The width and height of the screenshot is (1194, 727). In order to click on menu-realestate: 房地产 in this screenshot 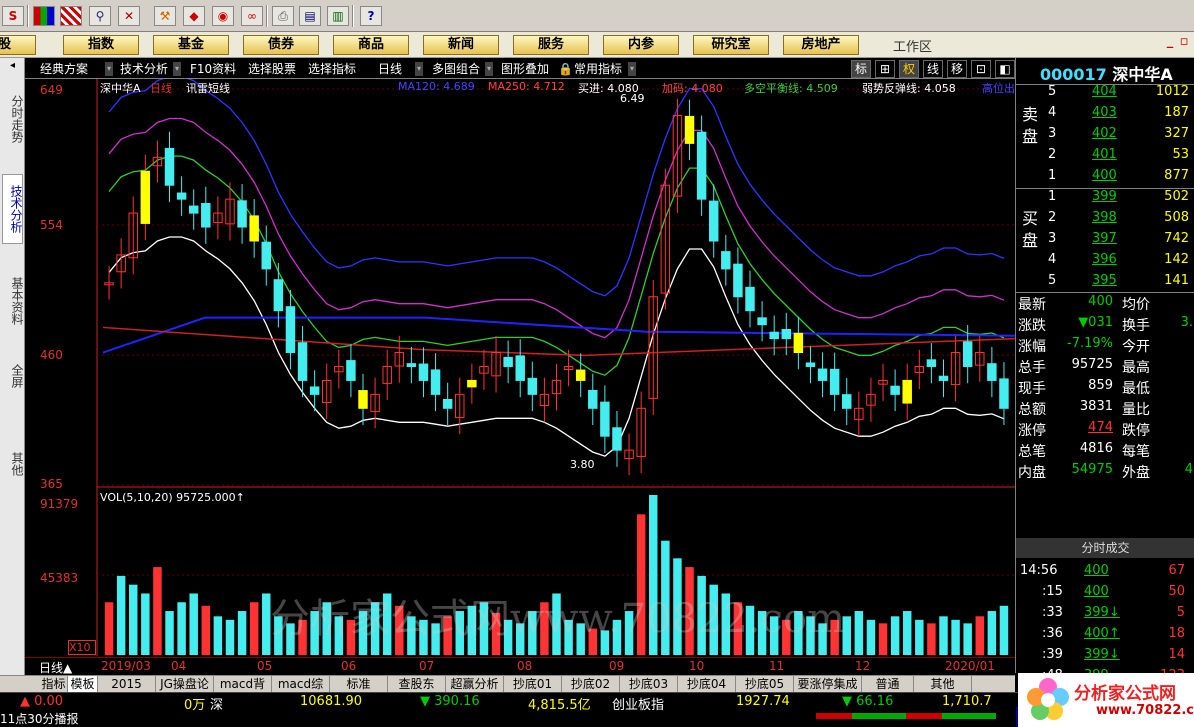, I will do `click(821, 45)`.